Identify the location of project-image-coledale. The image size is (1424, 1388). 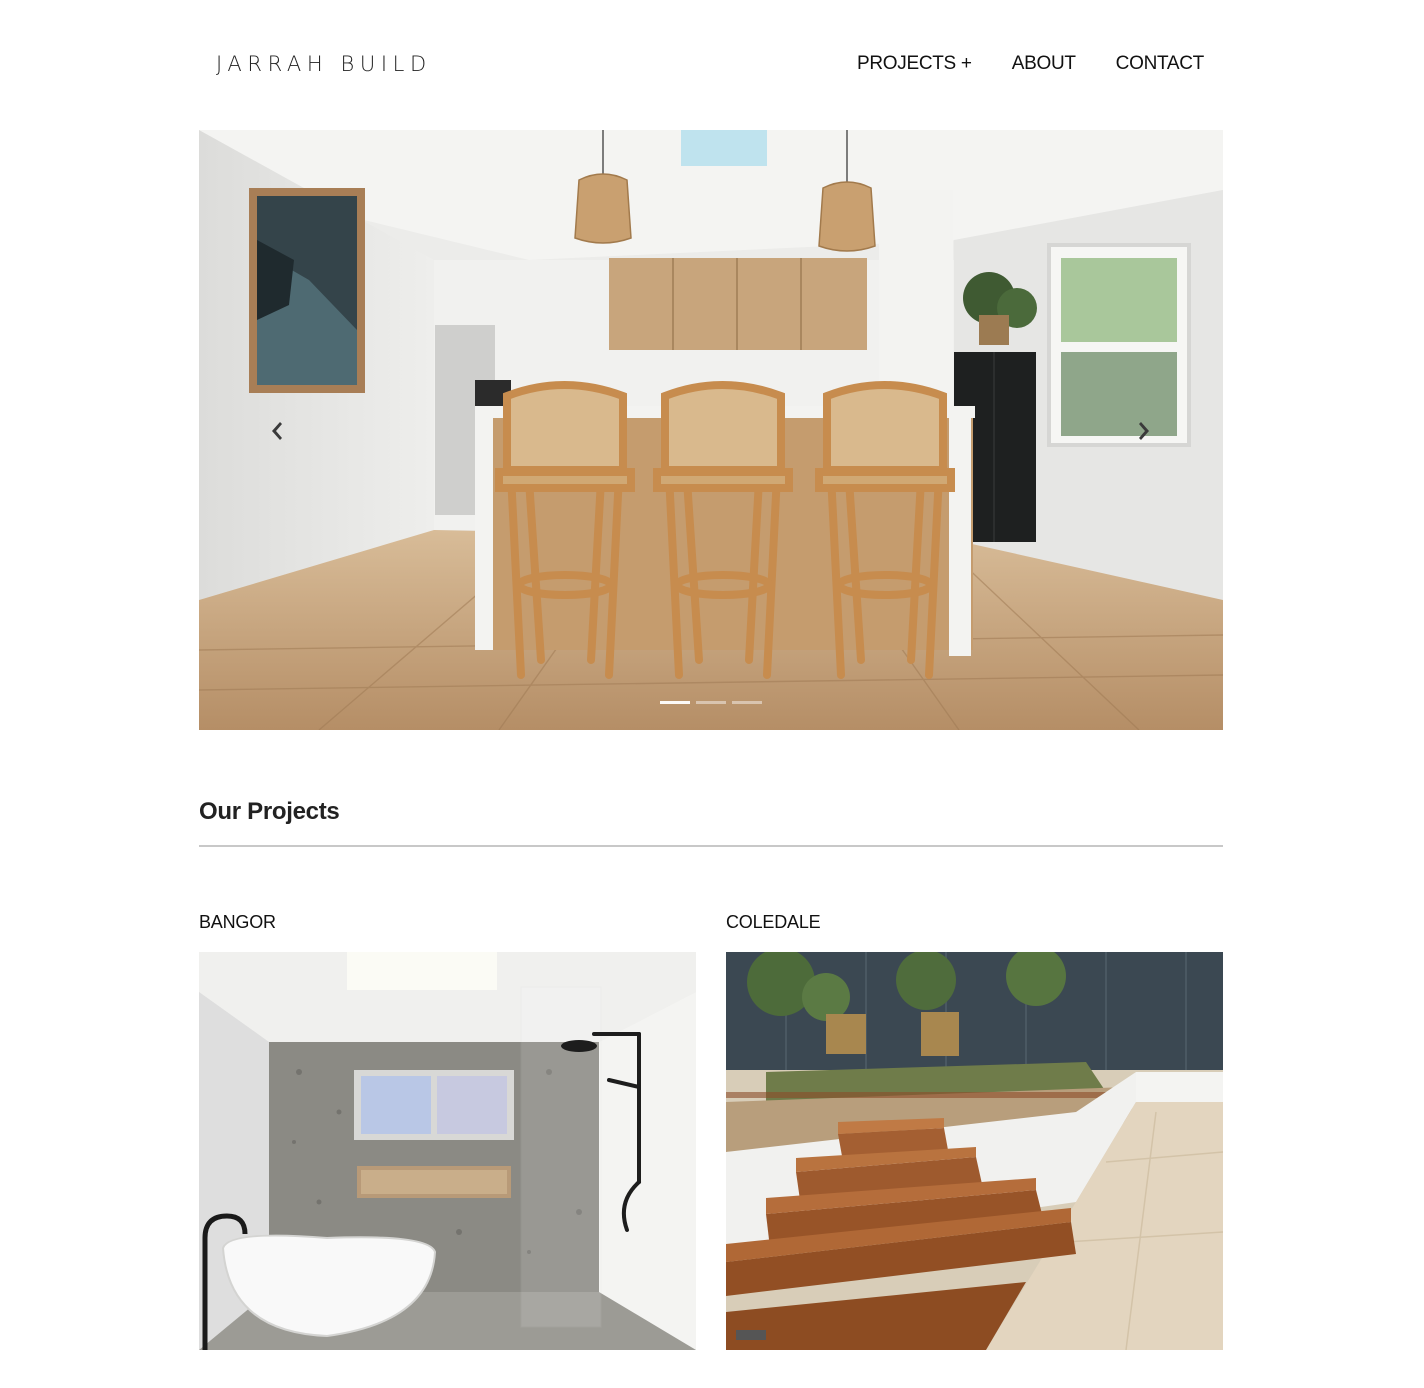
(974, 1151).